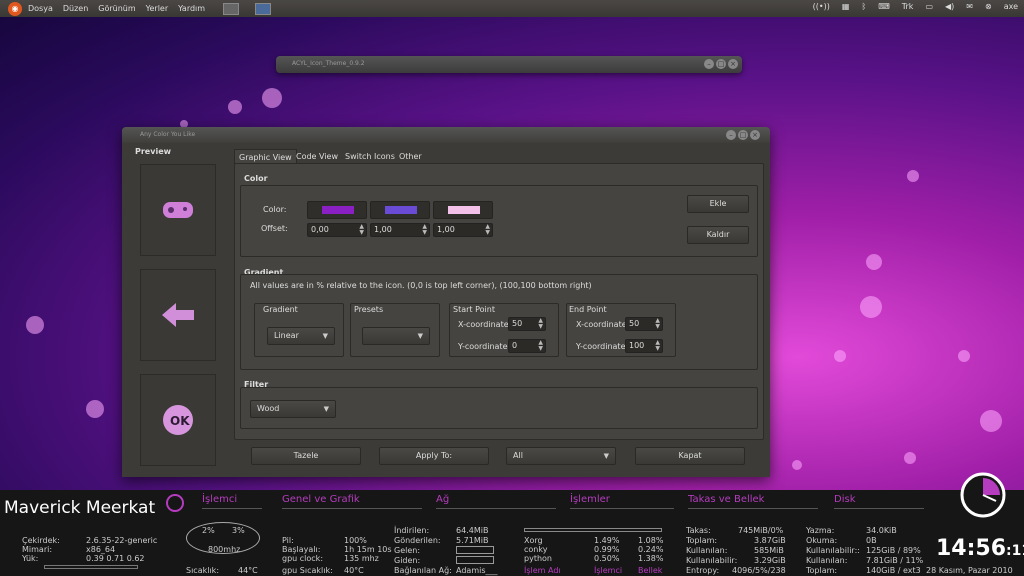 The image size is (1024, 576). Describe the element at coordinates (317, 156) in the screenshot. I see `tab-code-view: Code View` at that location.